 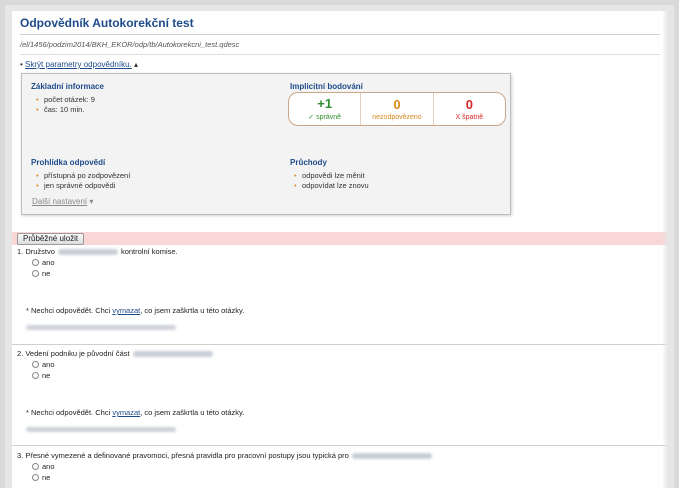 I want to click on question-text-start: 1. Družstvo, so click(x=36, y=251).